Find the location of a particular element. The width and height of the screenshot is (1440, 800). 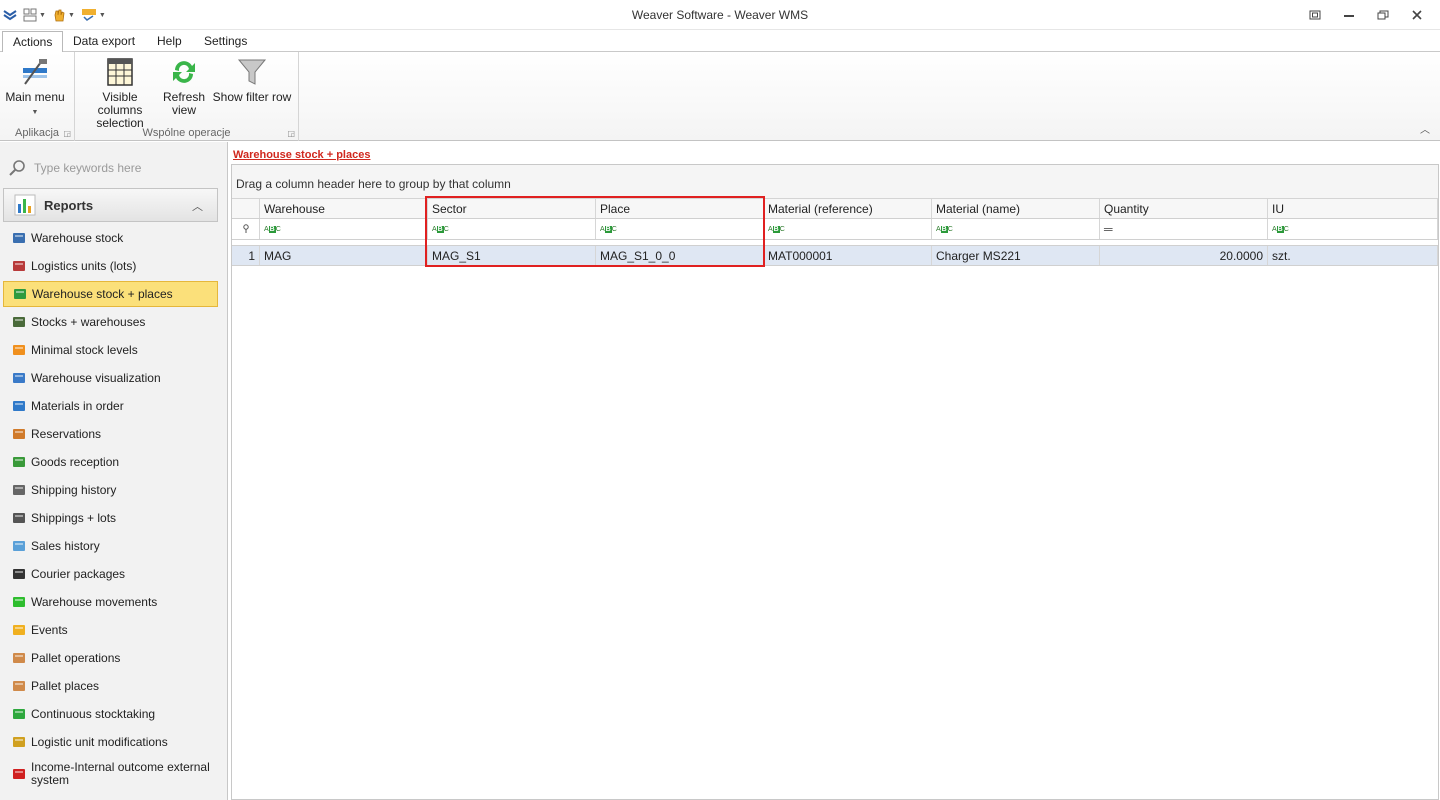

sidebar-item-label: Warehouse movements is located at coordinates (94, 601).